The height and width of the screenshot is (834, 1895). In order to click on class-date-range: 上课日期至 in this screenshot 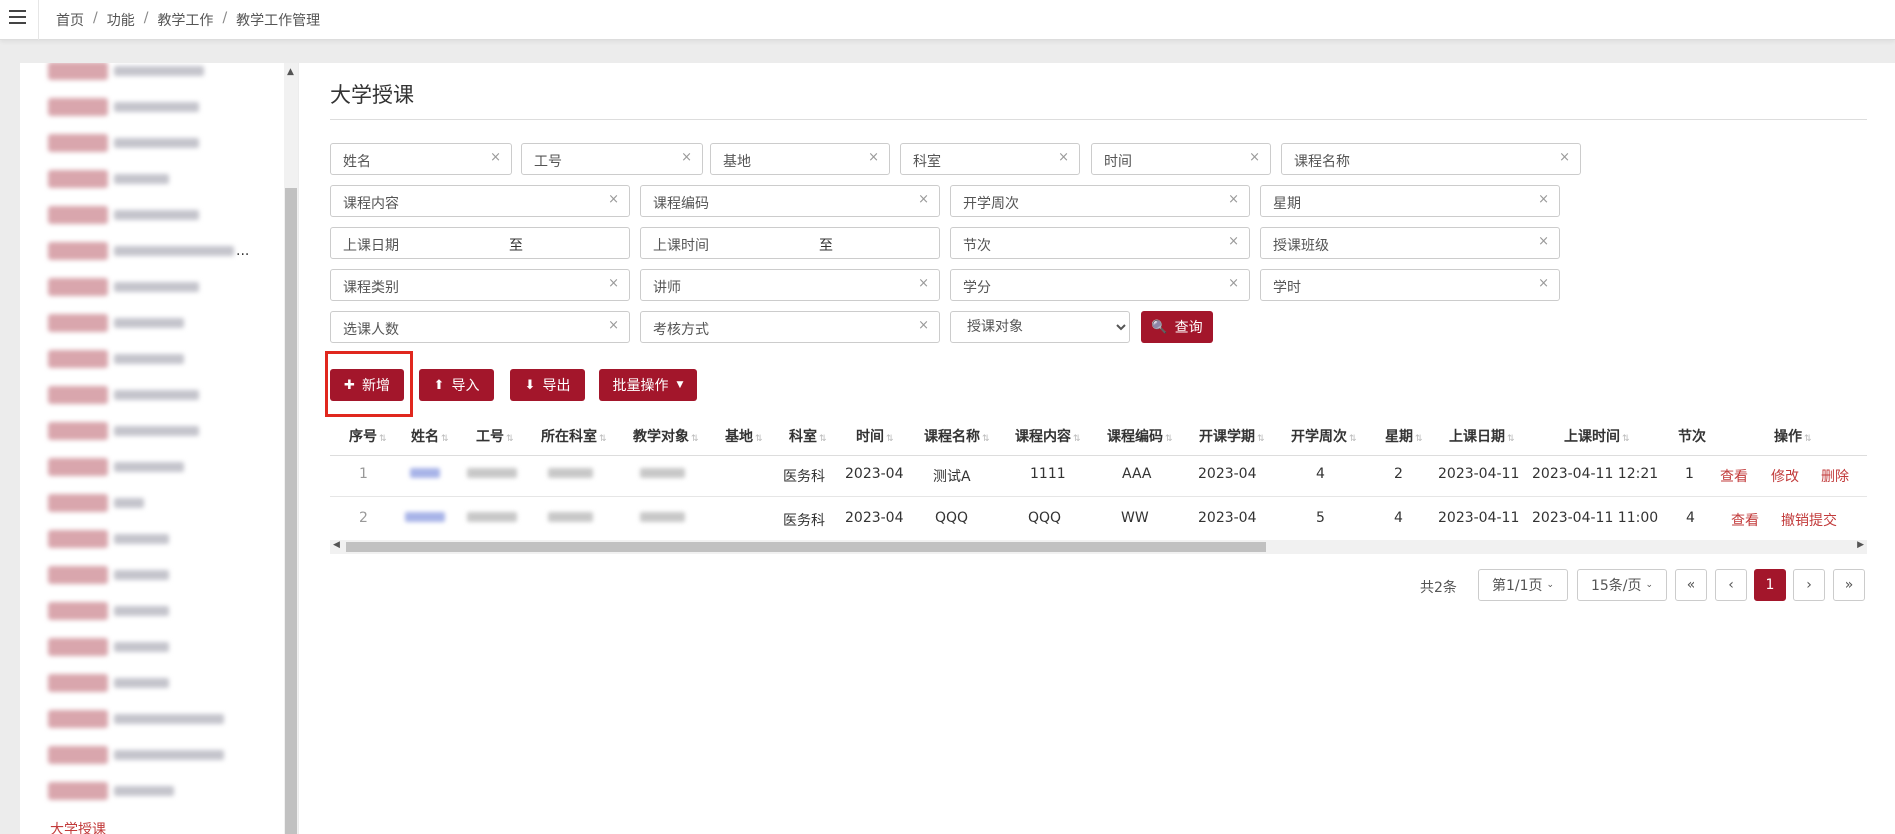, I will do `click(480, 243)`.